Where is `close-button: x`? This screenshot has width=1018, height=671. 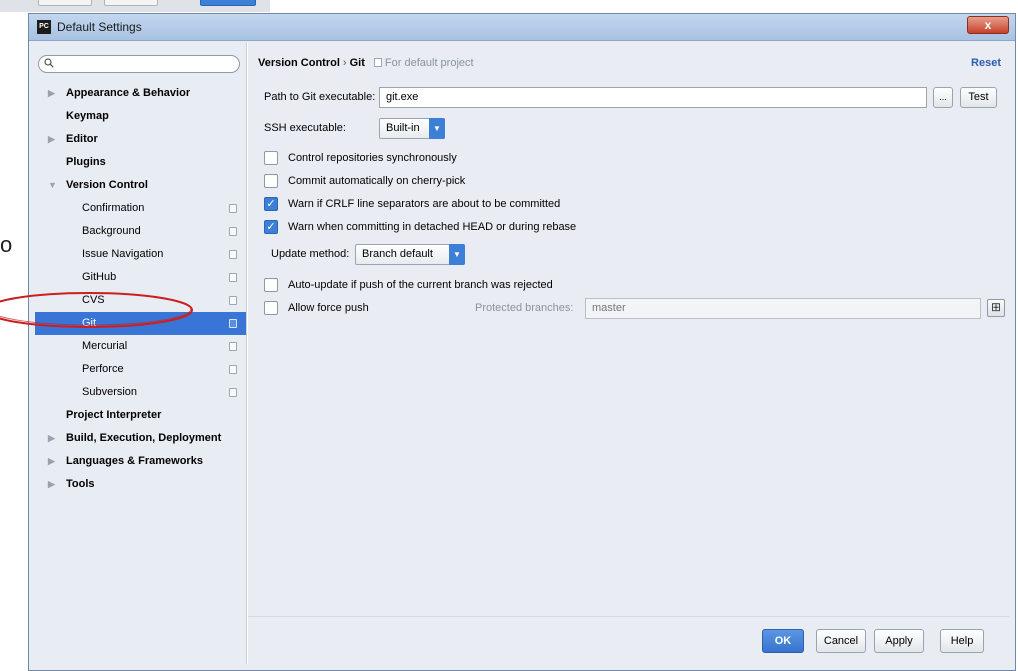 close-button: x is located at coordinates (988, 25).